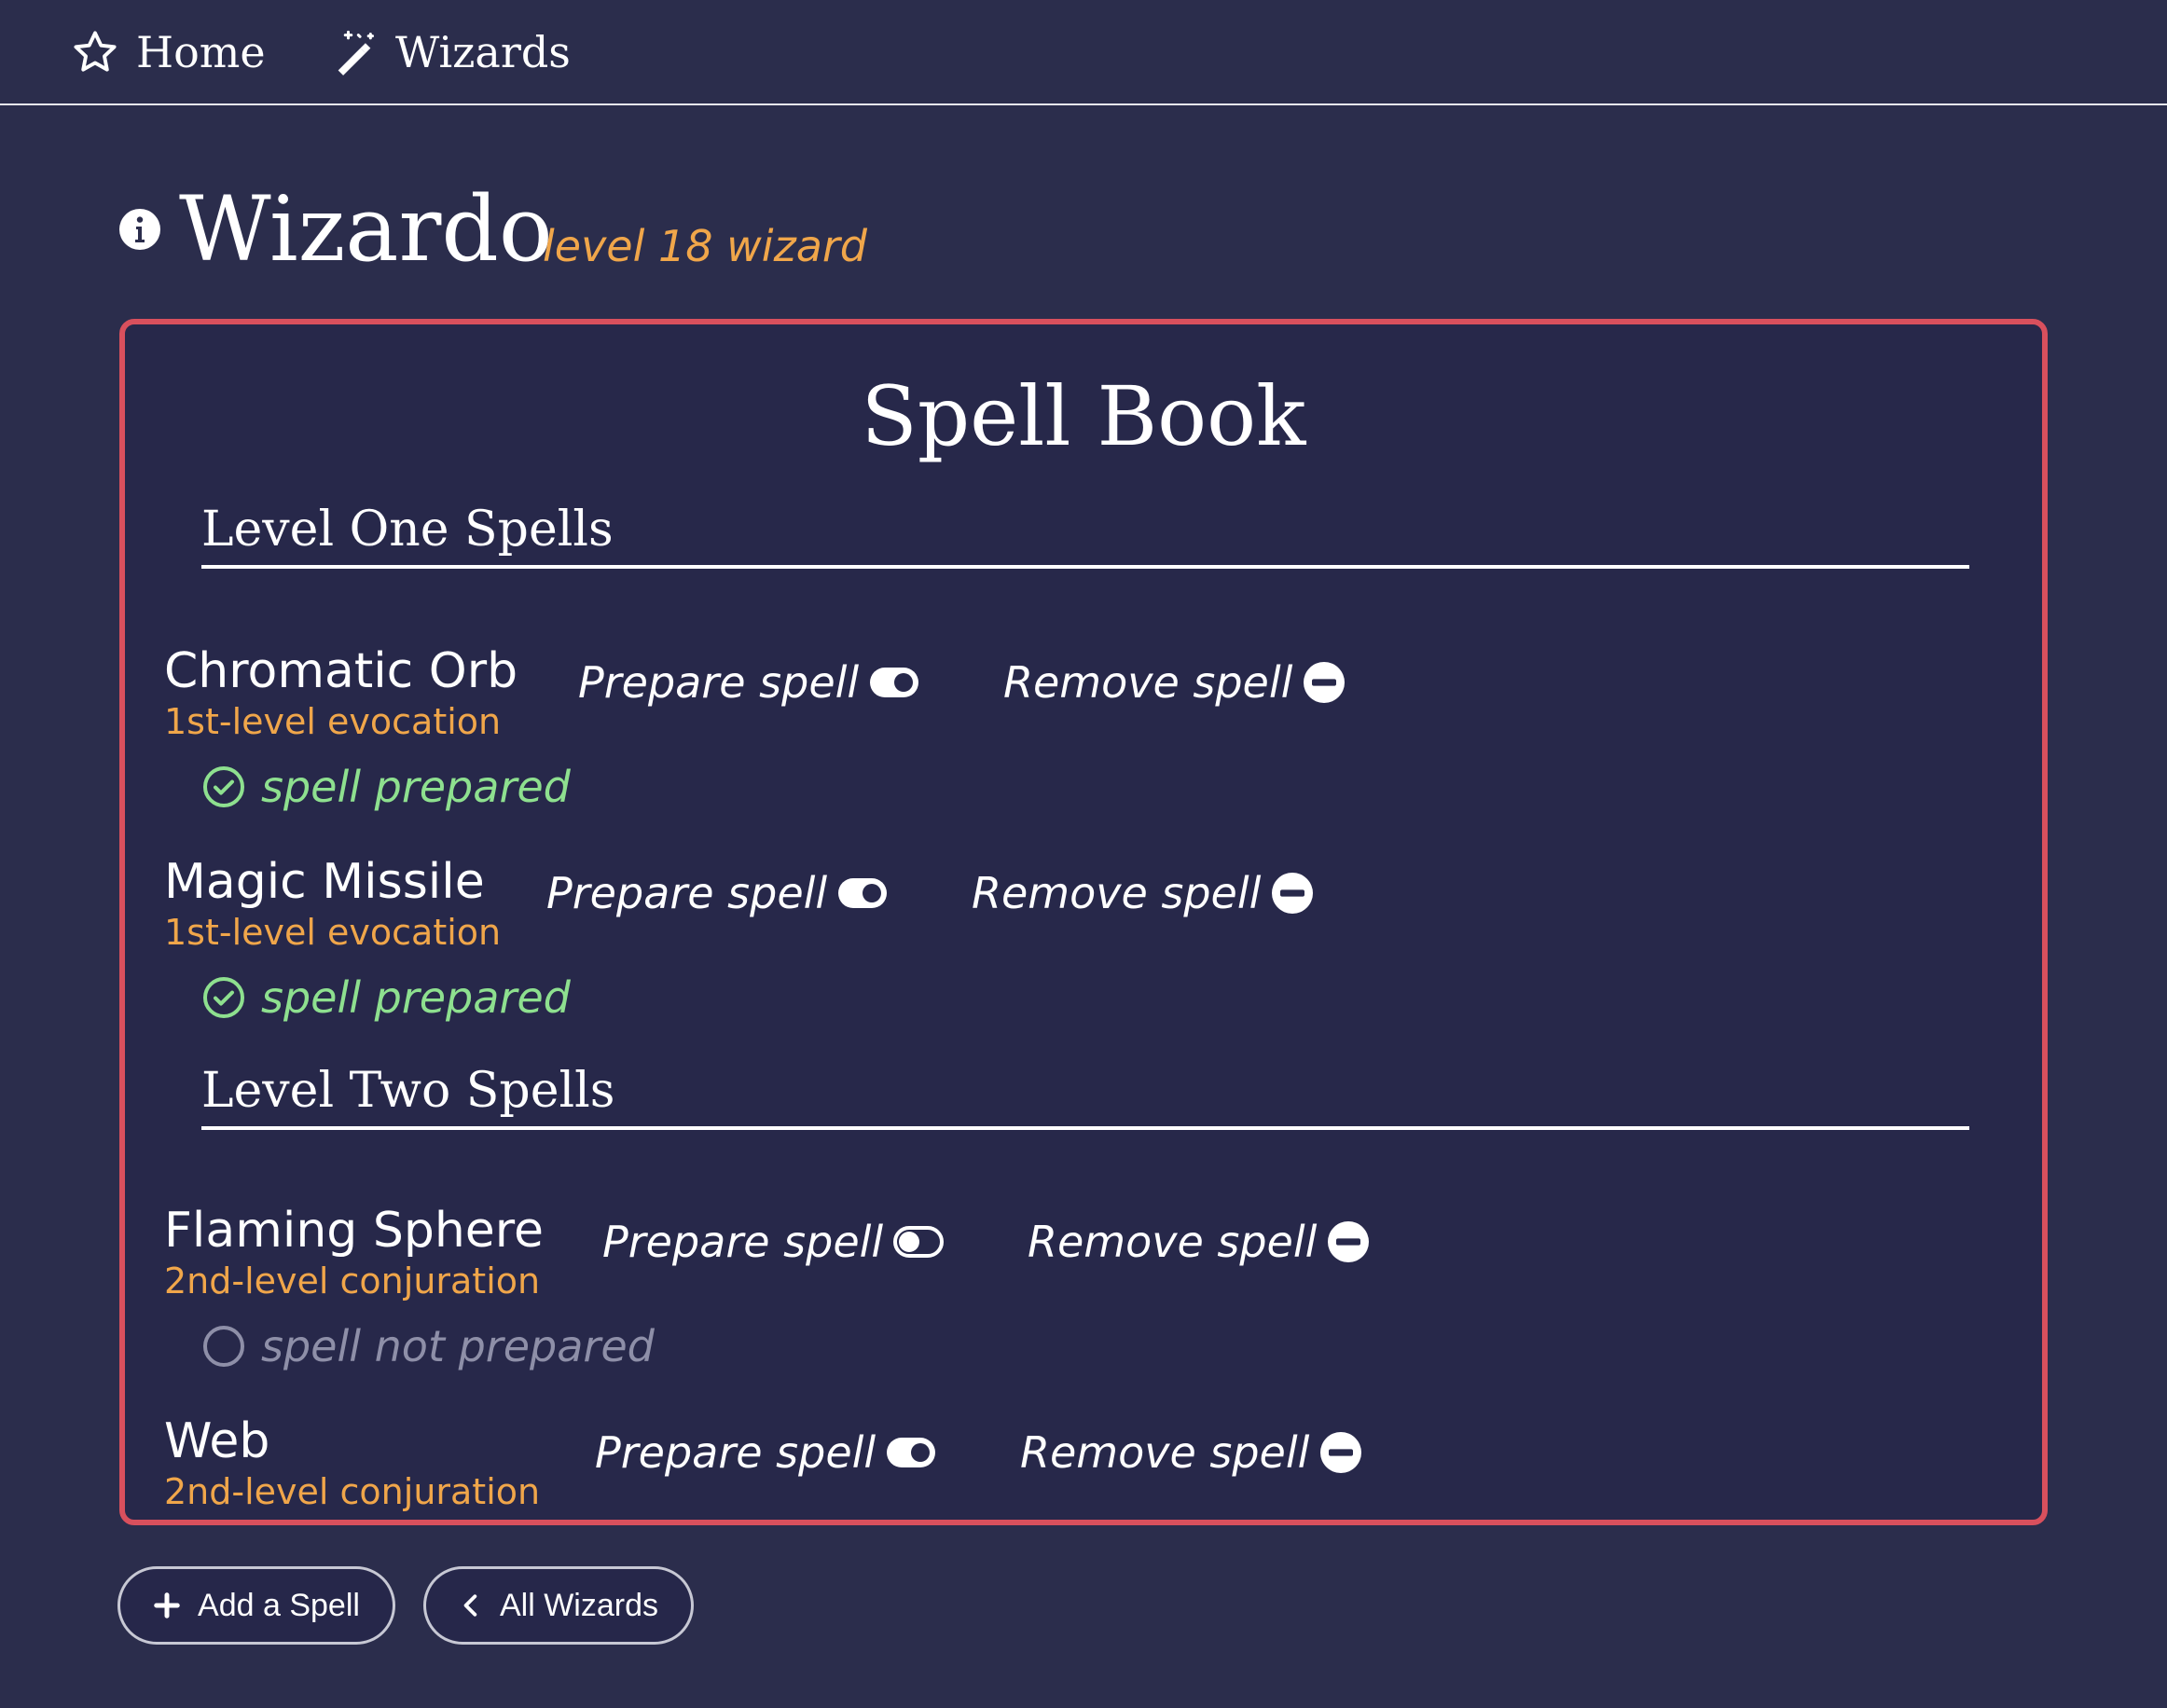 This screenshot has width=2167, height=1708. I want to click on info-circle-icon, so click(139, 231).